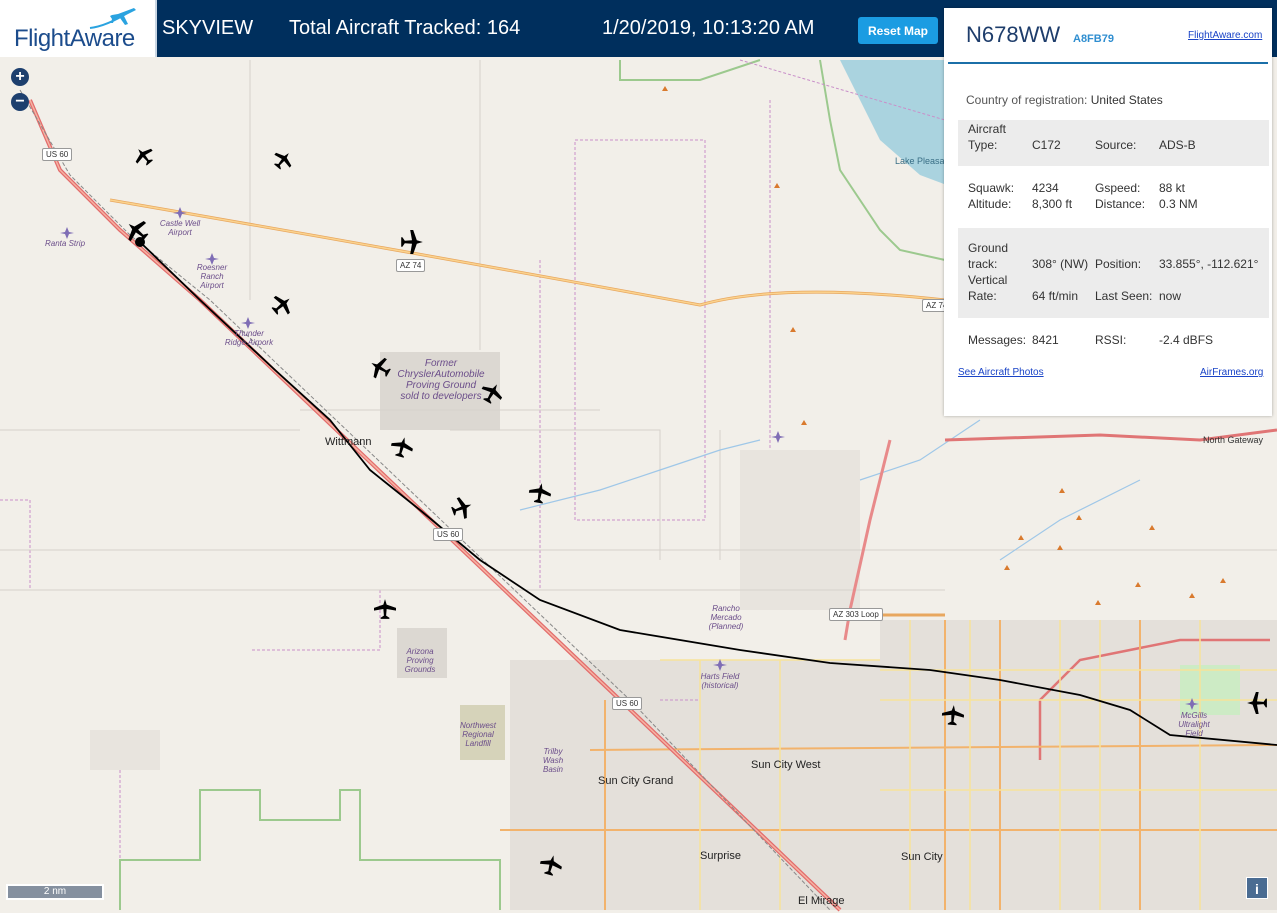 The width and height of the screenshot is (1277, 913). Describe the element at coordinates (65, 243) in the screenshot. I see `facility-label: Ranta Strip` at that location.